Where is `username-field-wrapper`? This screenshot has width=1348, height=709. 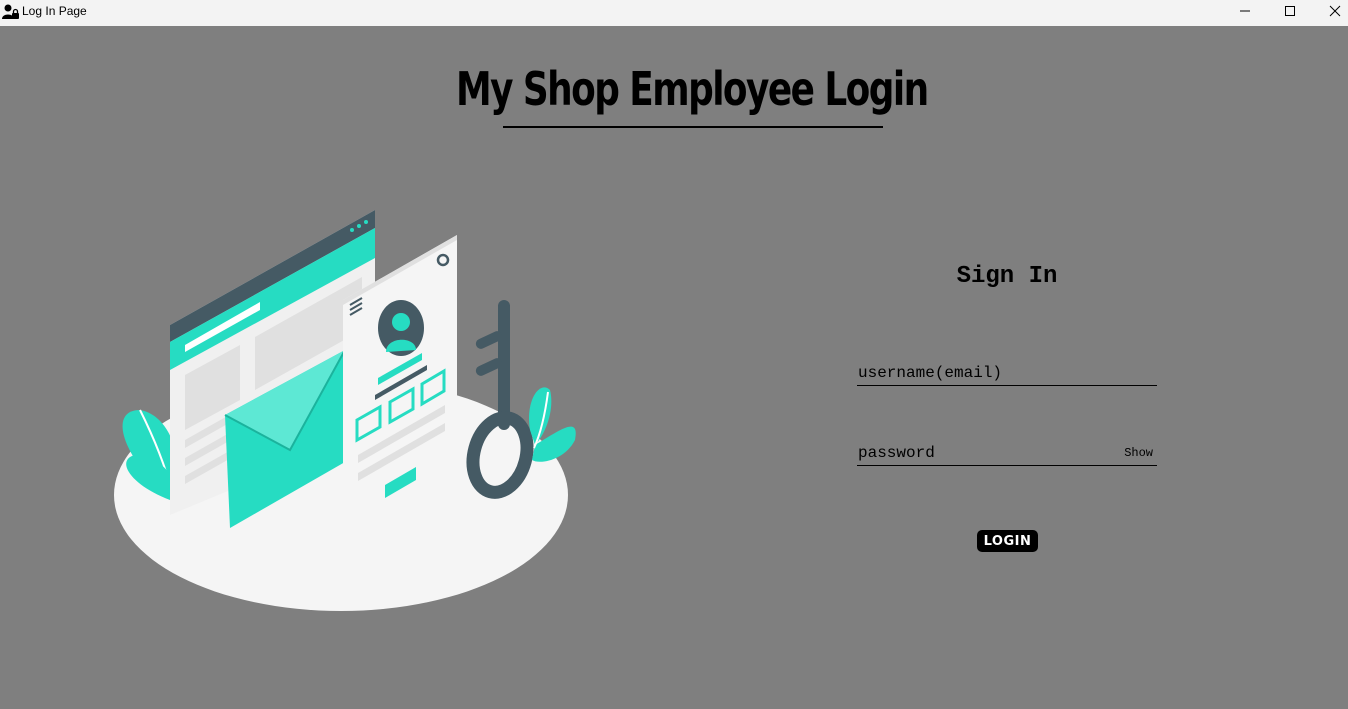 username-field-wrapper is located at coordinates (1007, 374).